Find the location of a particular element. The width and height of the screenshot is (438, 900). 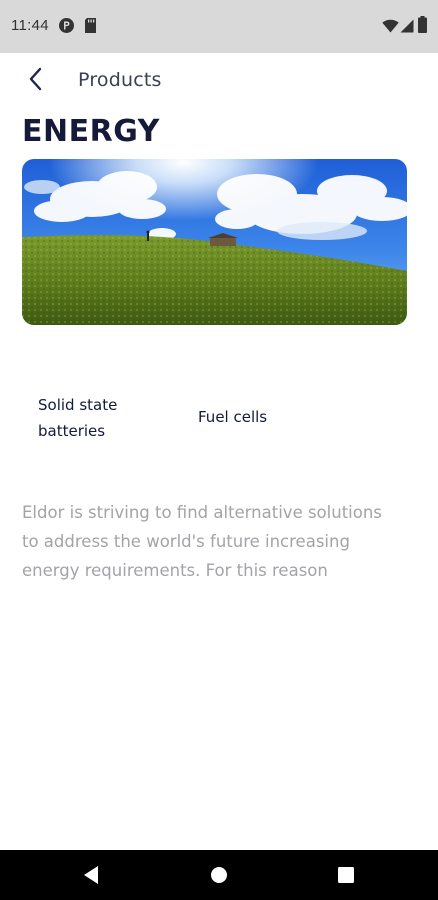

back-button is located at coordinates (36, 81).